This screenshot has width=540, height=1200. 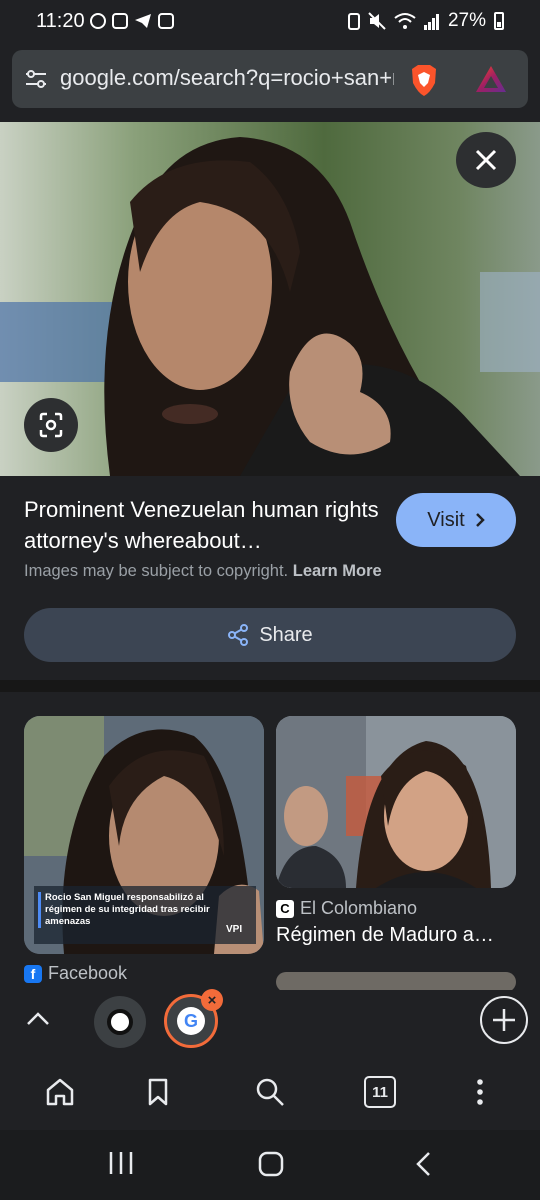 I want to click on close-icon, so click(x=486, y=160).